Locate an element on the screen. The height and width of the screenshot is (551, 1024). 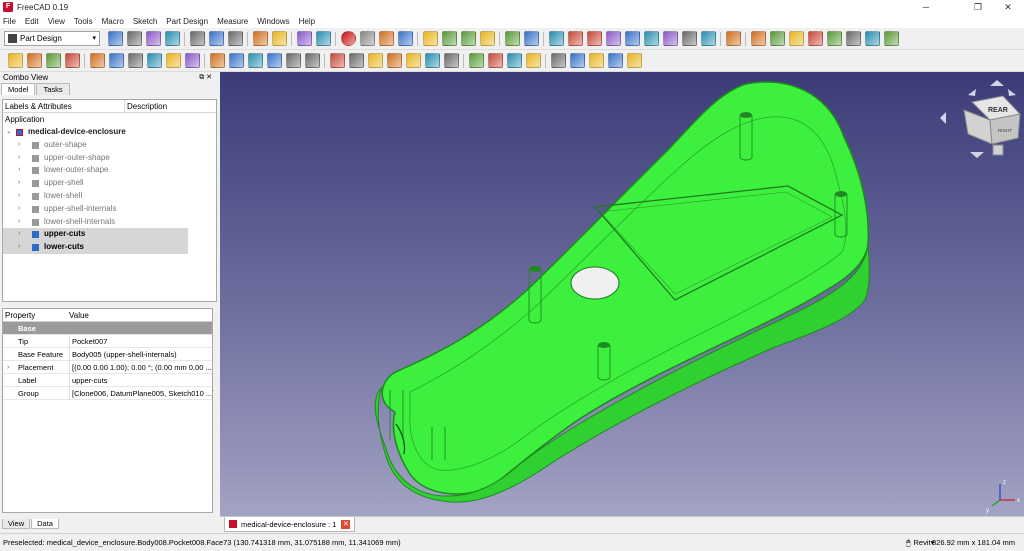
tab-model: Model is located at coordinates (18, 89).